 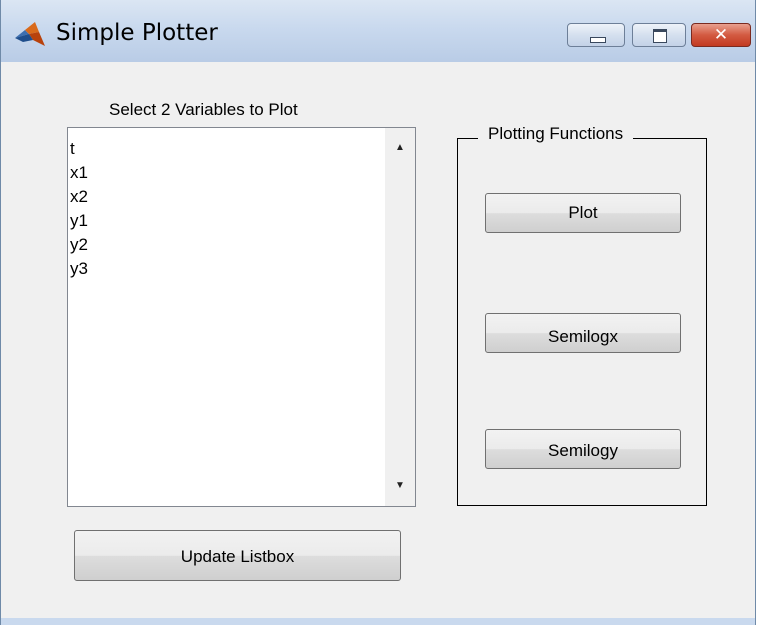 I want to click on close-icon: ✕, so click(x=721, y=35).